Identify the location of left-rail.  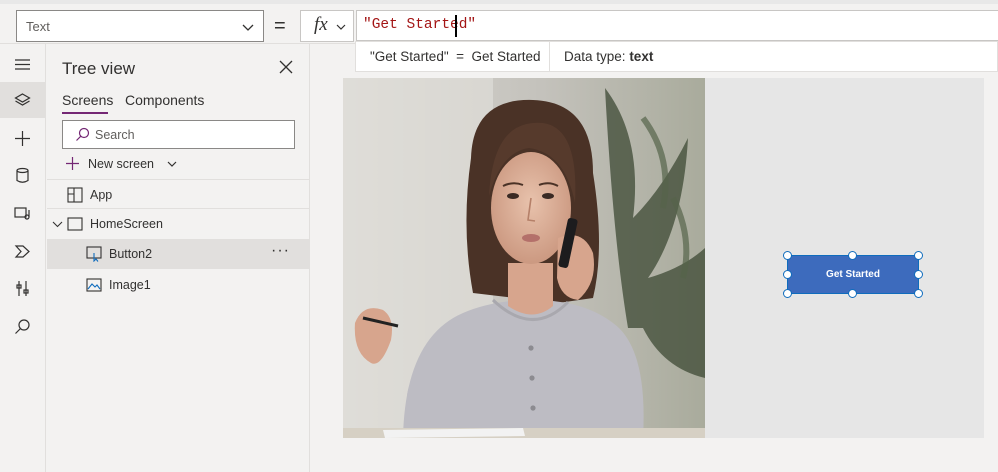
(23, 258).